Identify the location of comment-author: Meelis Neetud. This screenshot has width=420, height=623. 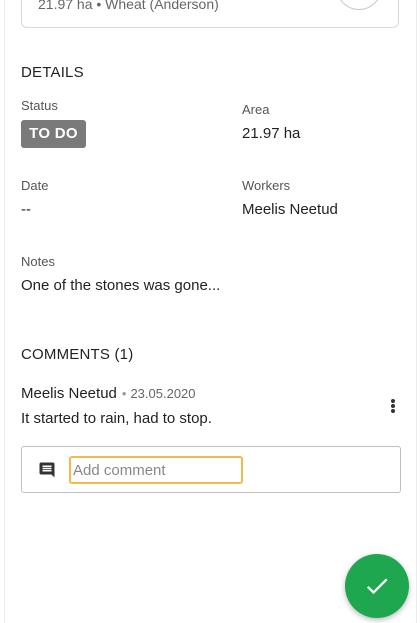
(69, 393).